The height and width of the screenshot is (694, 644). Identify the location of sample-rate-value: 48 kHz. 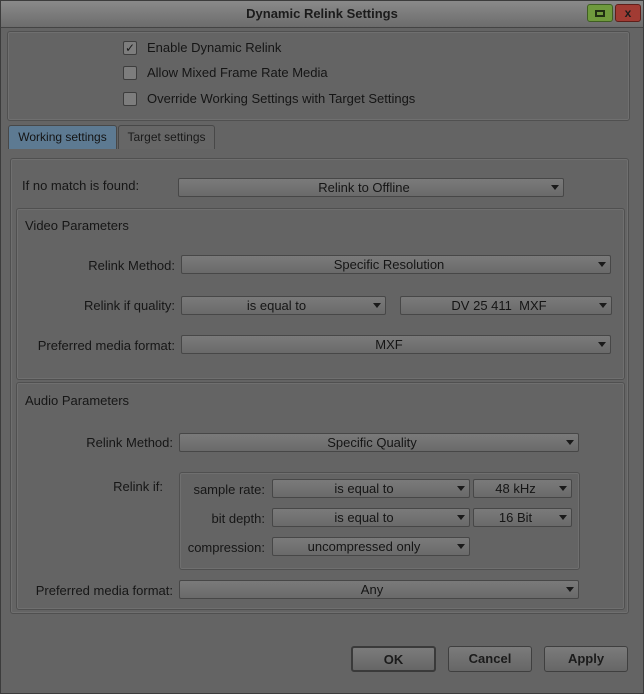
(515, 488).